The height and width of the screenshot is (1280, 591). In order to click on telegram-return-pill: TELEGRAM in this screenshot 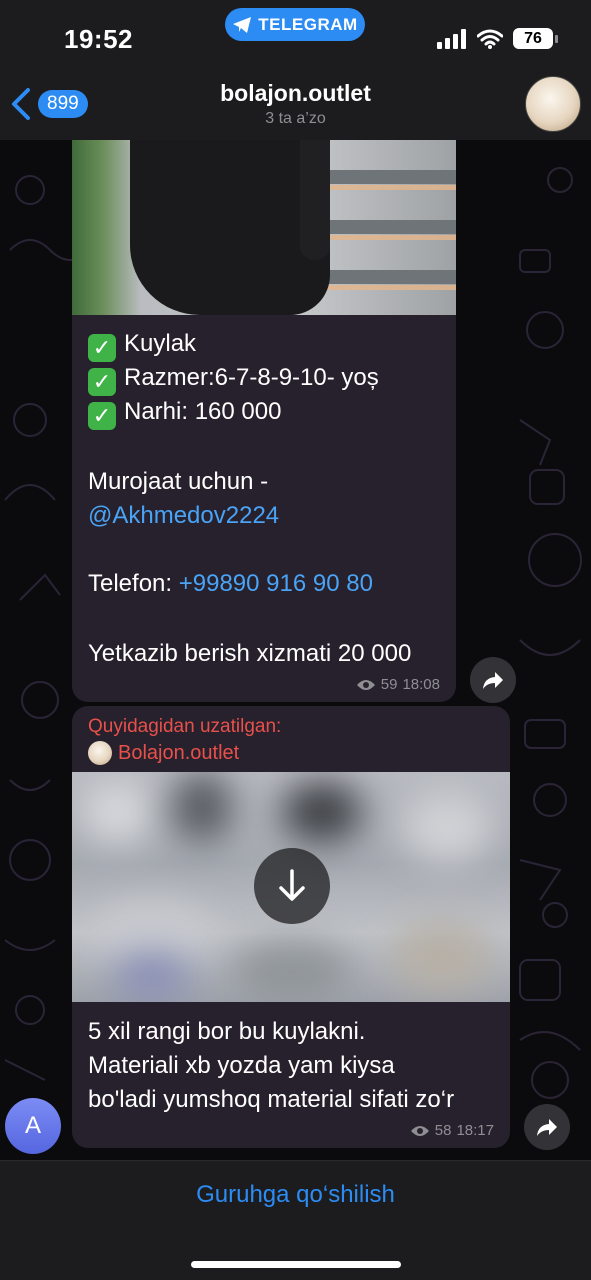, I will do `click(295, 24)`.